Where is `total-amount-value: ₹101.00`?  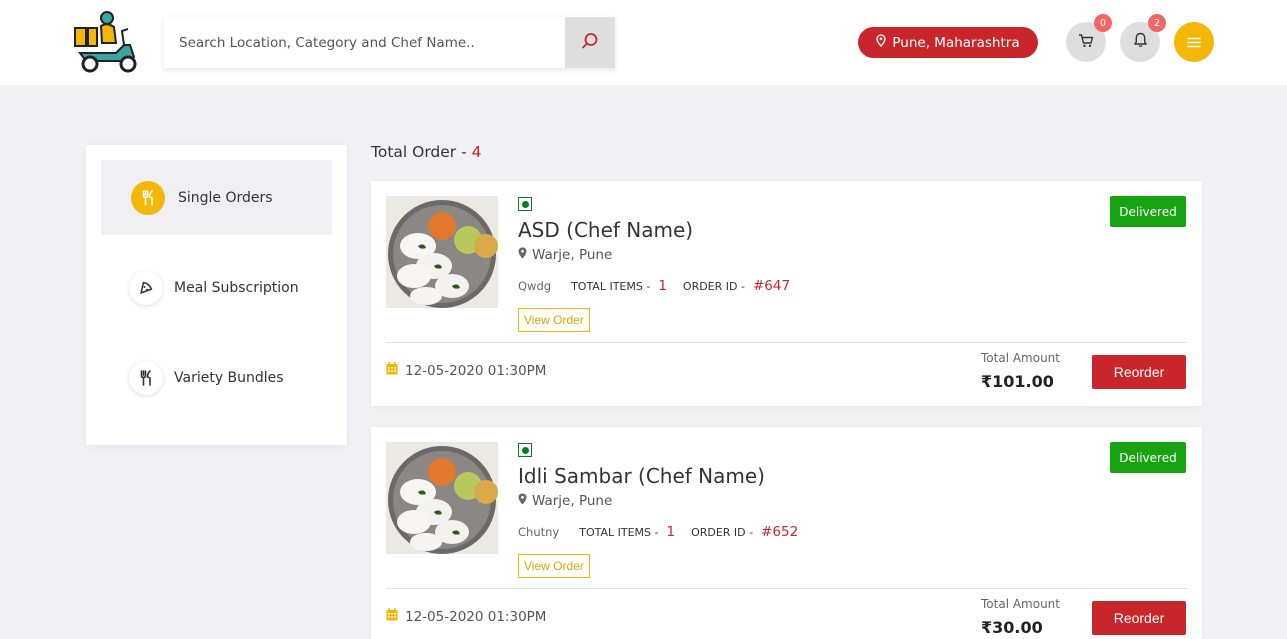
total-amount-value: ₹101.00 is located at coordinates (1017, 381).